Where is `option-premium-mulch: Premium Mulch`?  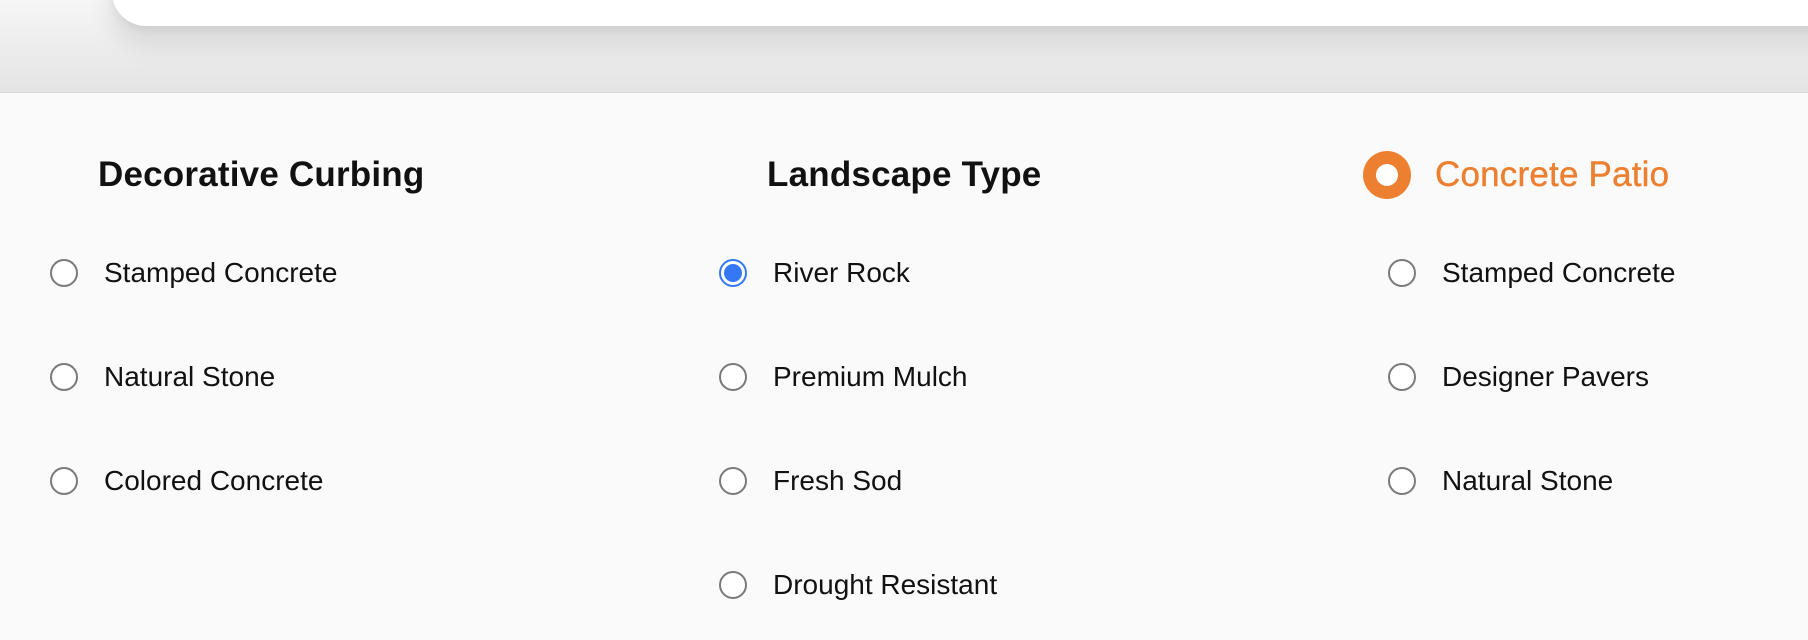
option-premium-mulch: Premium Mulch is located at coordinates (843, 377).